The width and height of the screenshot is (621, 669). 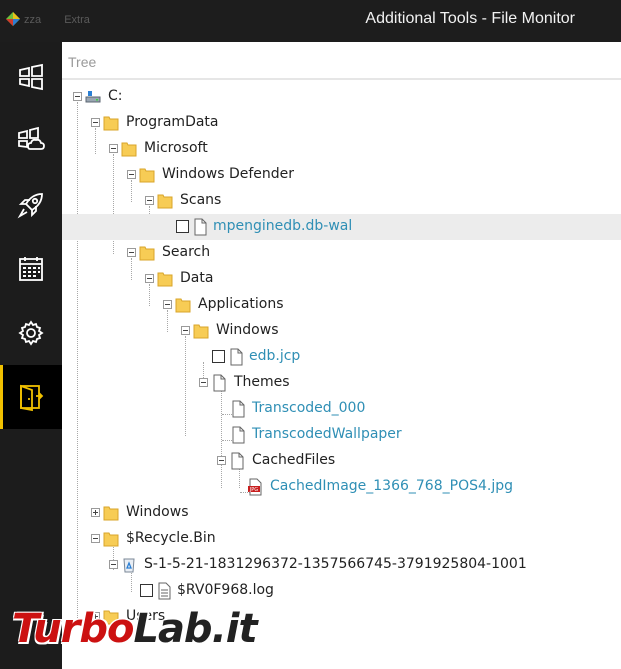 I want to click on tree-label: CachedFiles, so click(x=294, y=460).